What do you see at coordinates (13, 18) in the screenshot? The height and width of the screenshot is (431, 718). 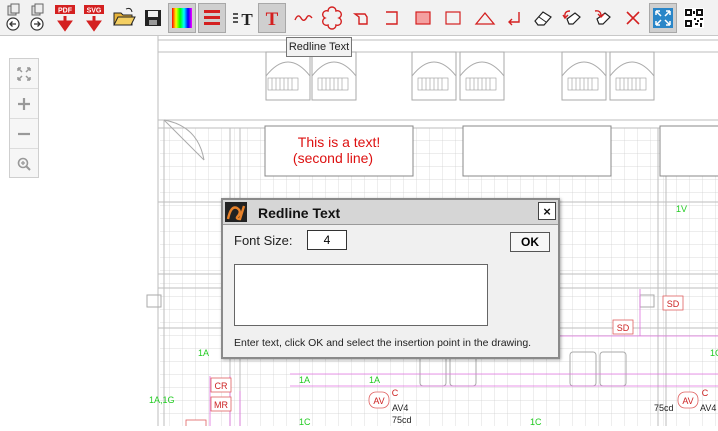 I see `copy-back-icon` at bounding box center [13, 18].